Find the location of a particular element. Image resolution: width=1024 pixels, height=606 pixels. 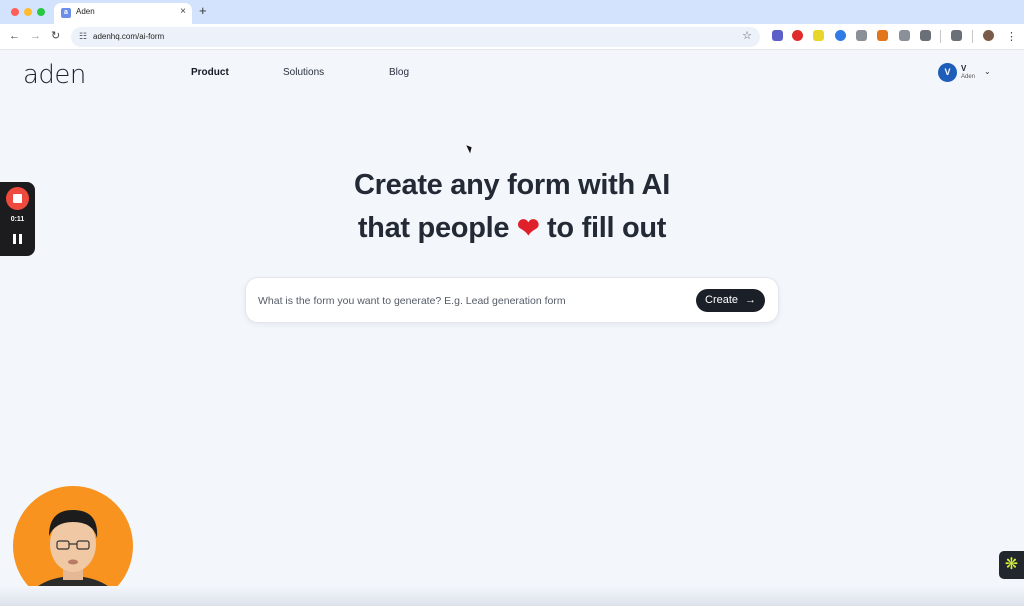

hero-heading-line2: that people ❤ to fill out is located at coordinates (512, 228).